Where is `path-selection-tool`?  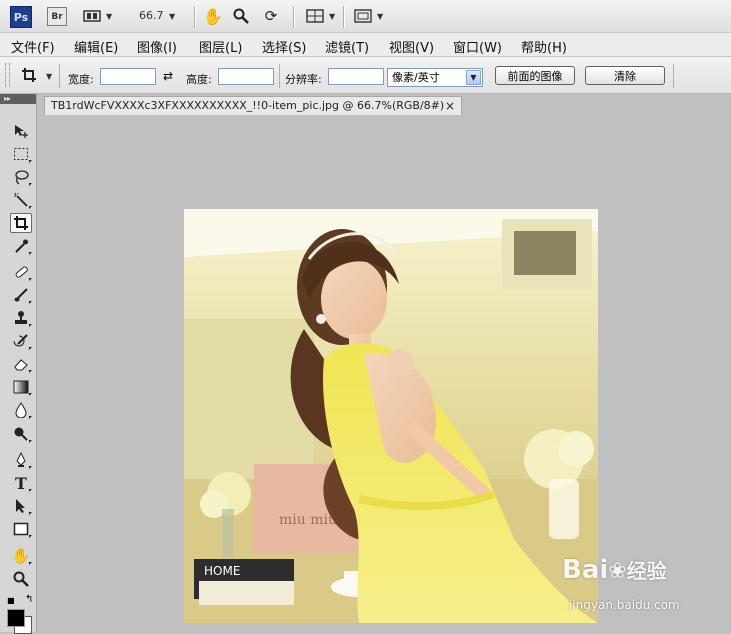 path-selection-tool is located at coordinates (21, 506).